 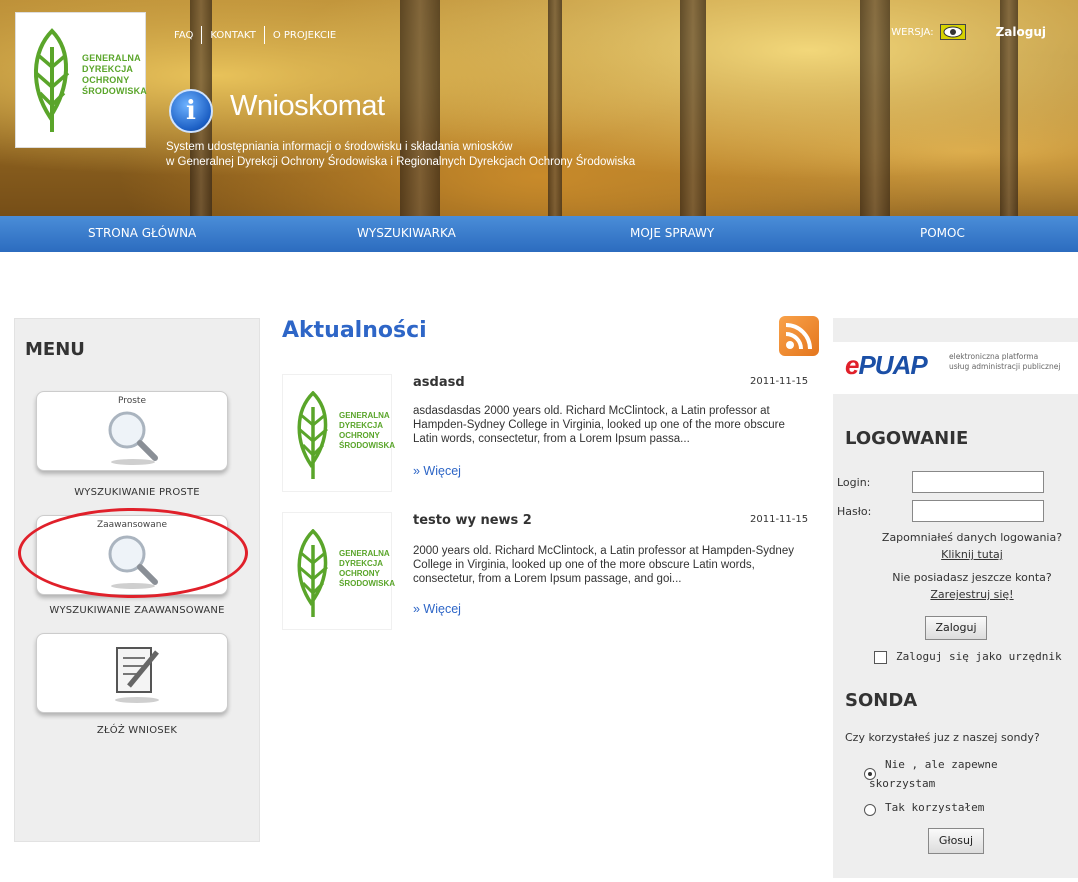 What do you see at coordinates (354, 330) in the screenshot?
I see `news-title: Aktualności` at bounding box center [354, 330].